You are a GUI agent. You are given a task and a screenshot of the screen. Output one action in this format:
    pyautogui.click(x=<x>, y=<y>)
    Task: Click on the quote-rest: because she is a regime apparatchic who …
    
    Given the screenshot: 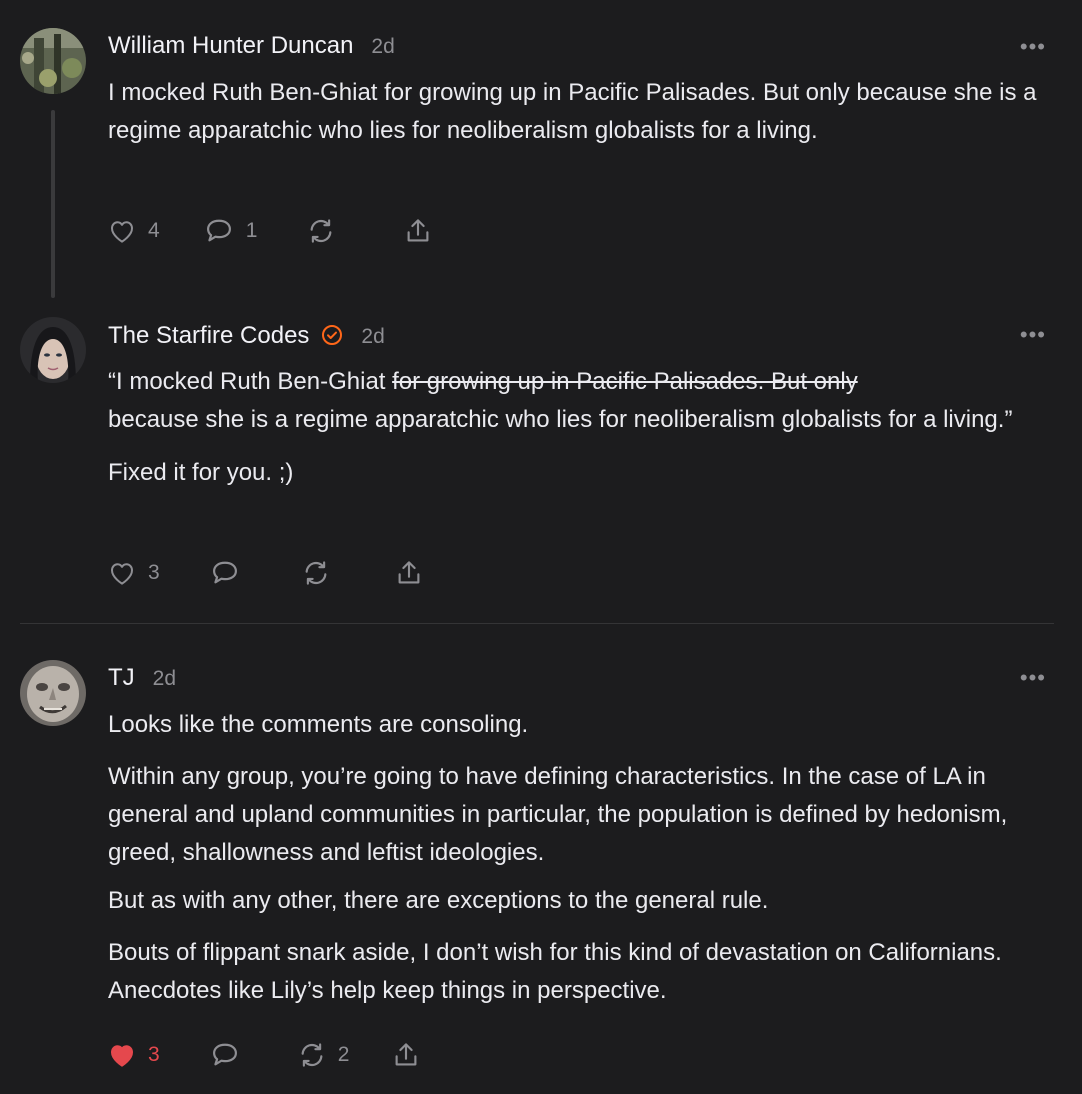 What is the action you would take?
    pyautogui.click(x=560, y=419)
    